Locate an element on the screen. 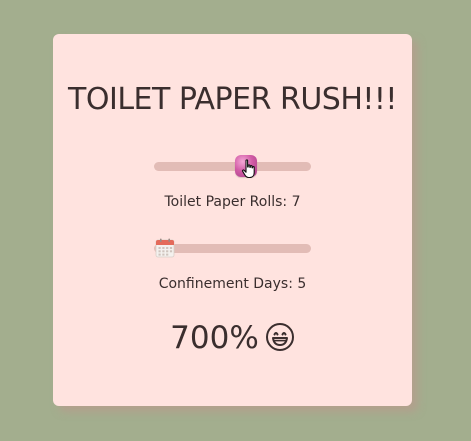 This screenshot has height=441, width=471. hand-pointer-icon is located at coordinates (248, 169).